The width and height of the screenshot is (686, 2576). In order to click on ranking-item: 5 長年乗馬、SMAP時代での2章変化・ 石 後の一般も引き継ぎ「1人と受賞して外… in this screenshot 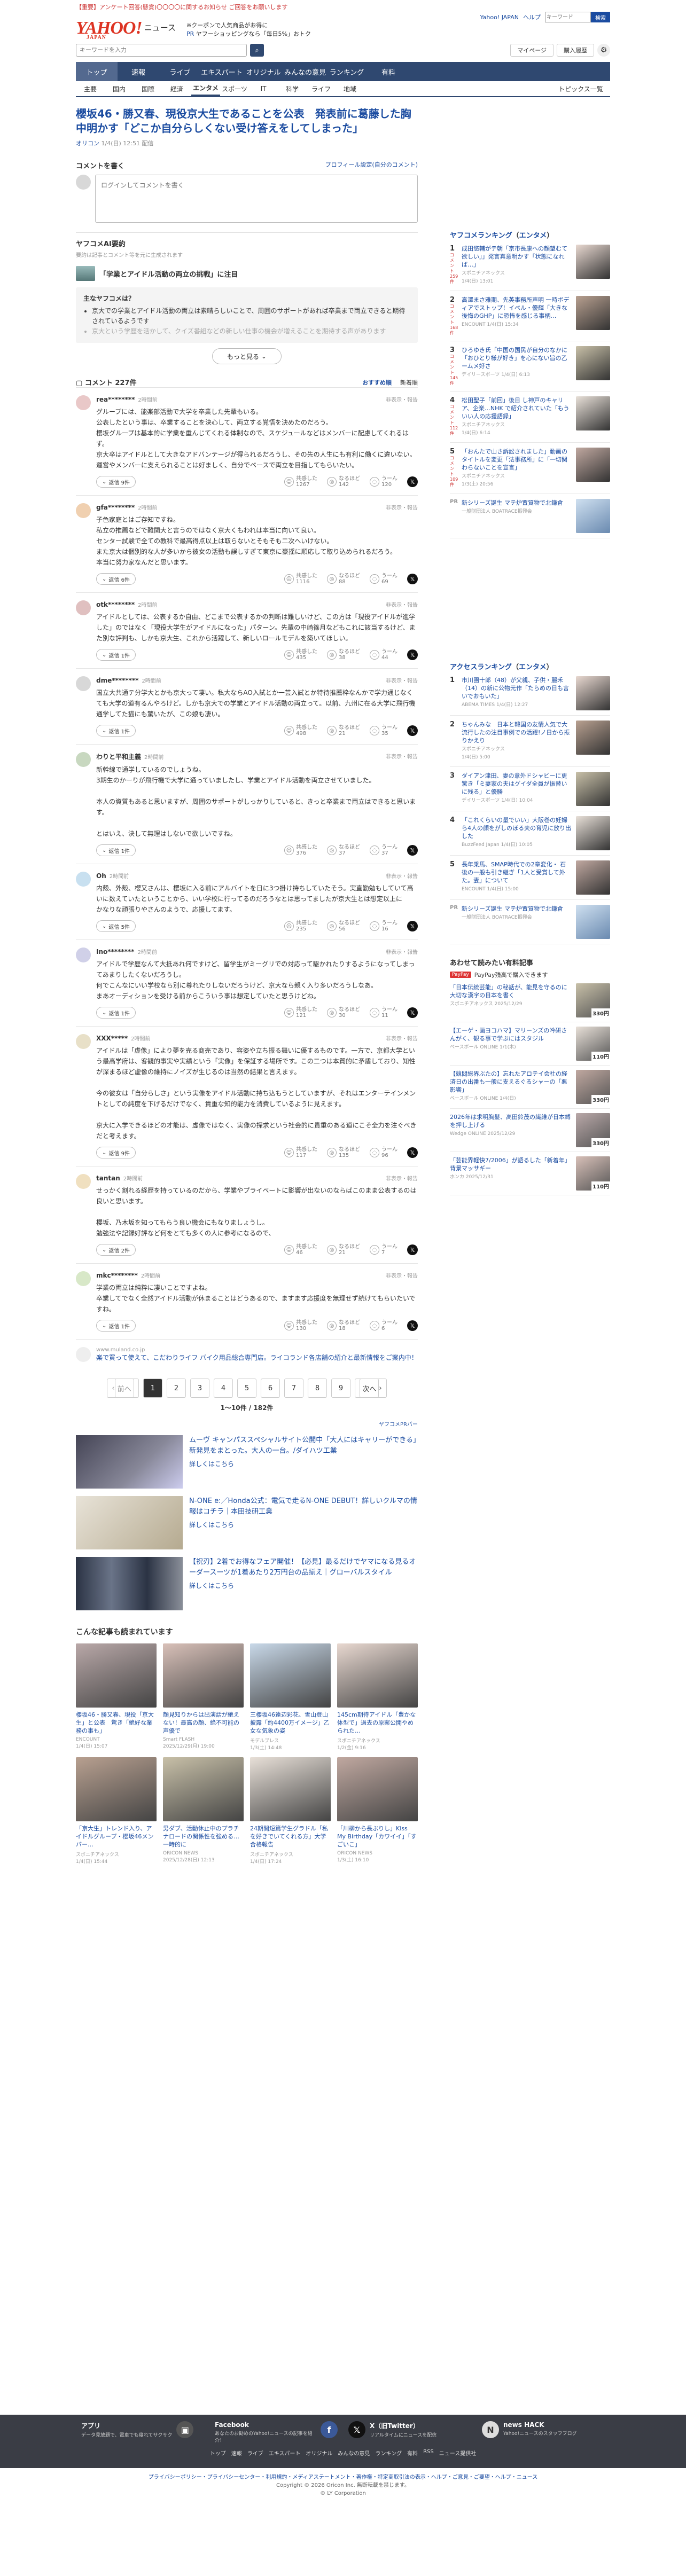, I will do `click(530, 878)`.